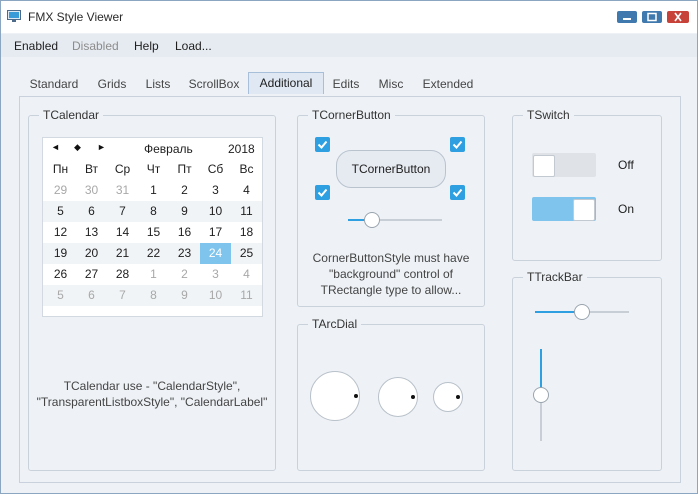  What do you see at coordinates (91, 274) in the screenshot?
I see `calendar-day: 27` at bounding box center [91, 274].